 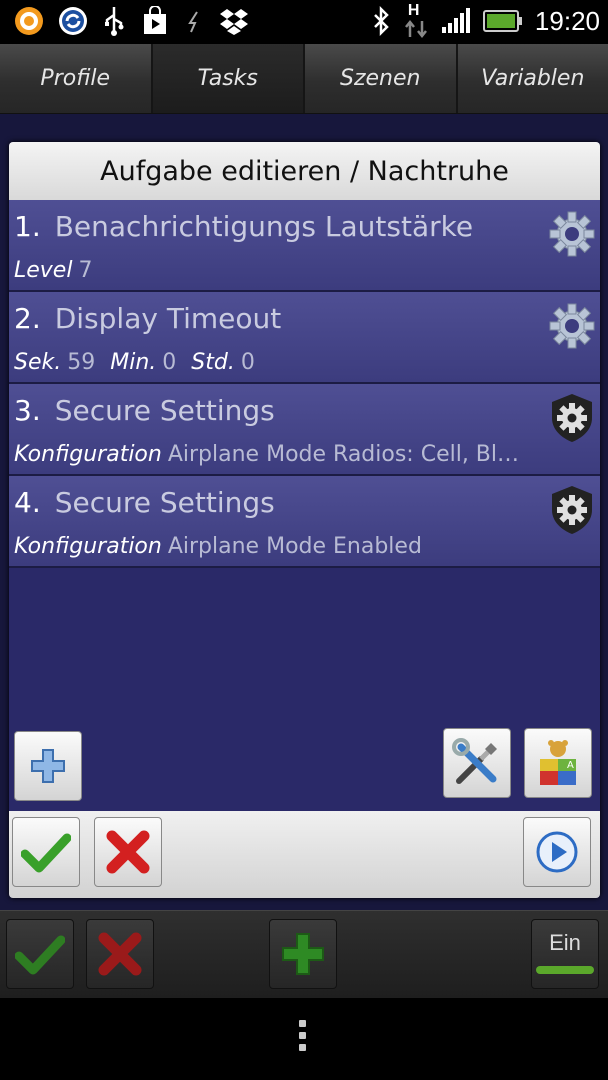 I want to click on dropbox-icon, so click(x=234, y=22).